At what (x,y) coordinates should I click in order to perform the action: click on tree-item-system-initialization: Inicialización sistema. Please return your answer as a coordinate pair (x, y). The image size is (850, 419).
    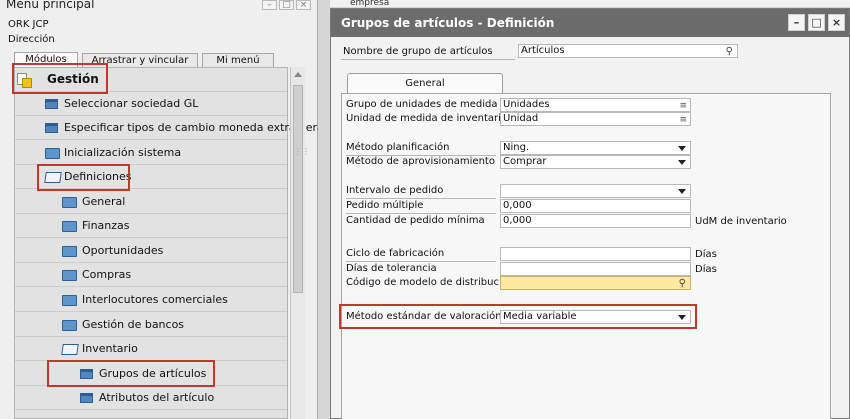
    Looking at the image, I should click on (151, 153).